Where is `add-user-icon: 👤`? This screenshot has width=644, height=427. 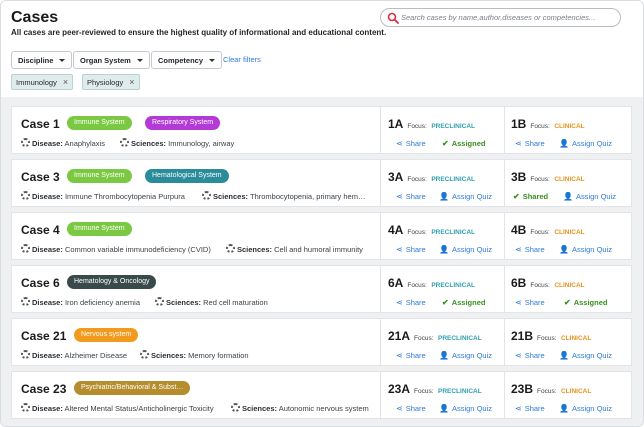 add-user-icon: 👤 is located at coordinates (564, 249).